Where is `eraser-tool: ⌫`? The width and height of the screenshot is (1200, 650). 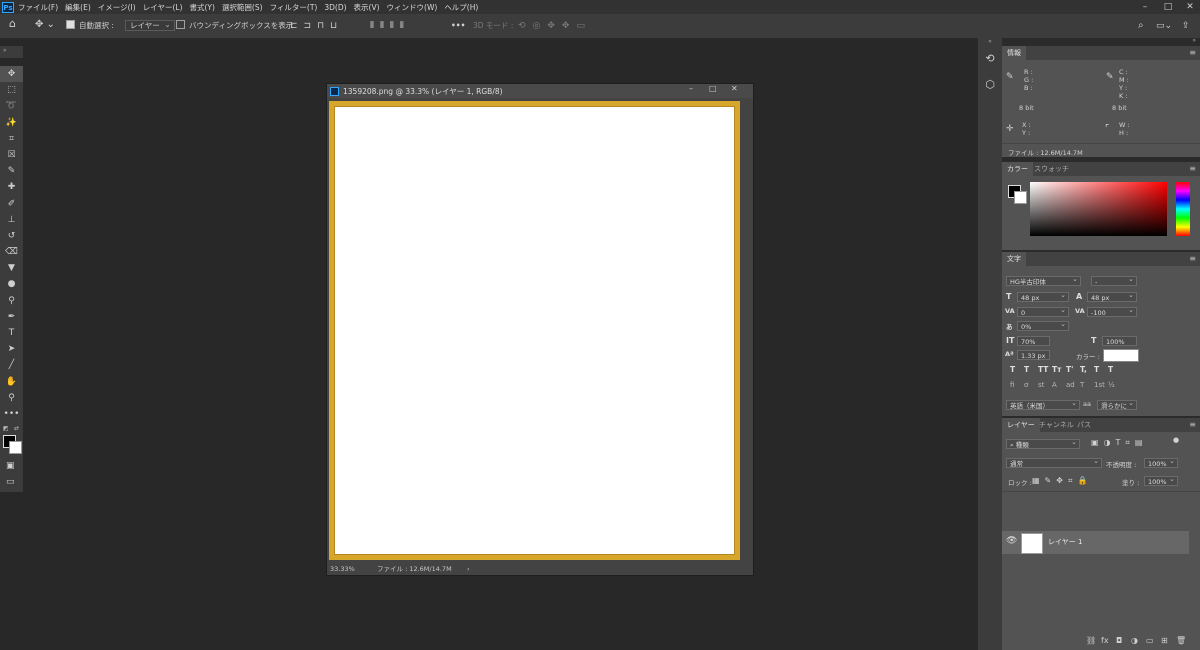 eraser-tool: ⌫ is located at coordinates (11, 252).